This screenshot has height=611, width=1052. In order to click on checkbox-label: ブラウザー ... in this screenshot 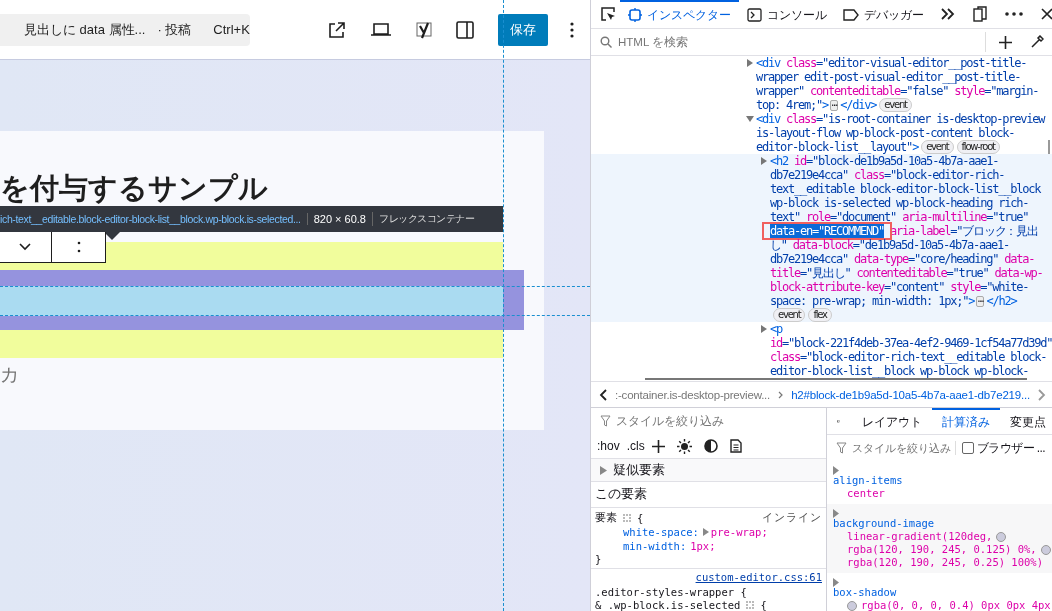, I will do `click(1011, 448)`.